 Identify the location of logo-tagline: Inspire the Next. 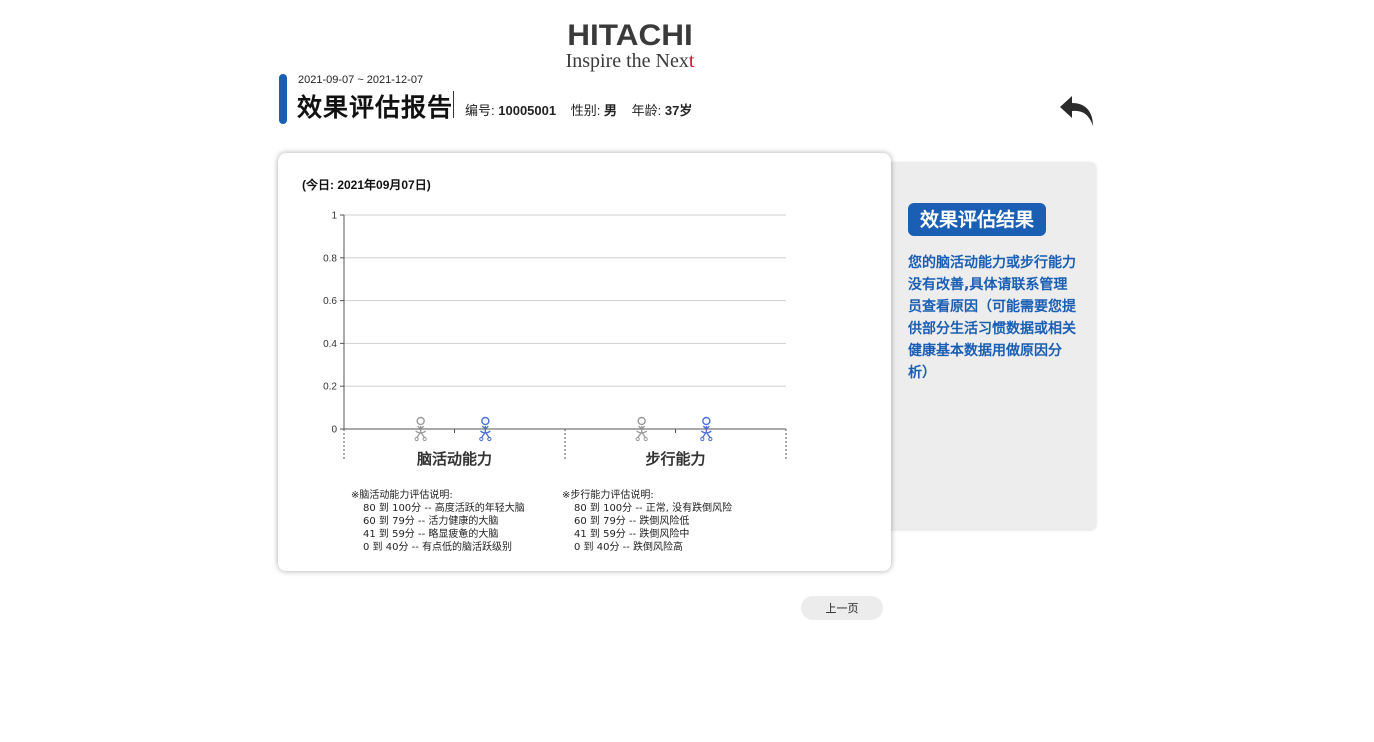
(630, 61).